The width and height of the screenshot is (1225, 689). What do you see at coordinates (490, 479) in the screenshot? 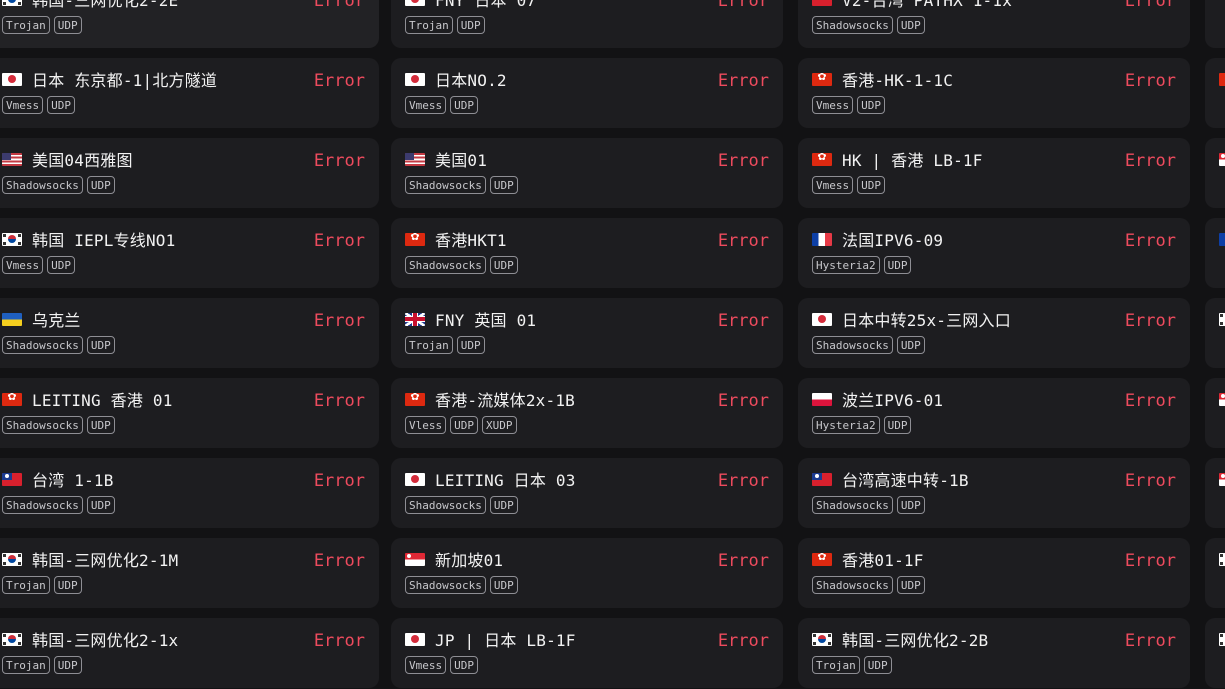
I see `proxy-node-header: LEITING 日本 03` at bounding box center [490, 479].